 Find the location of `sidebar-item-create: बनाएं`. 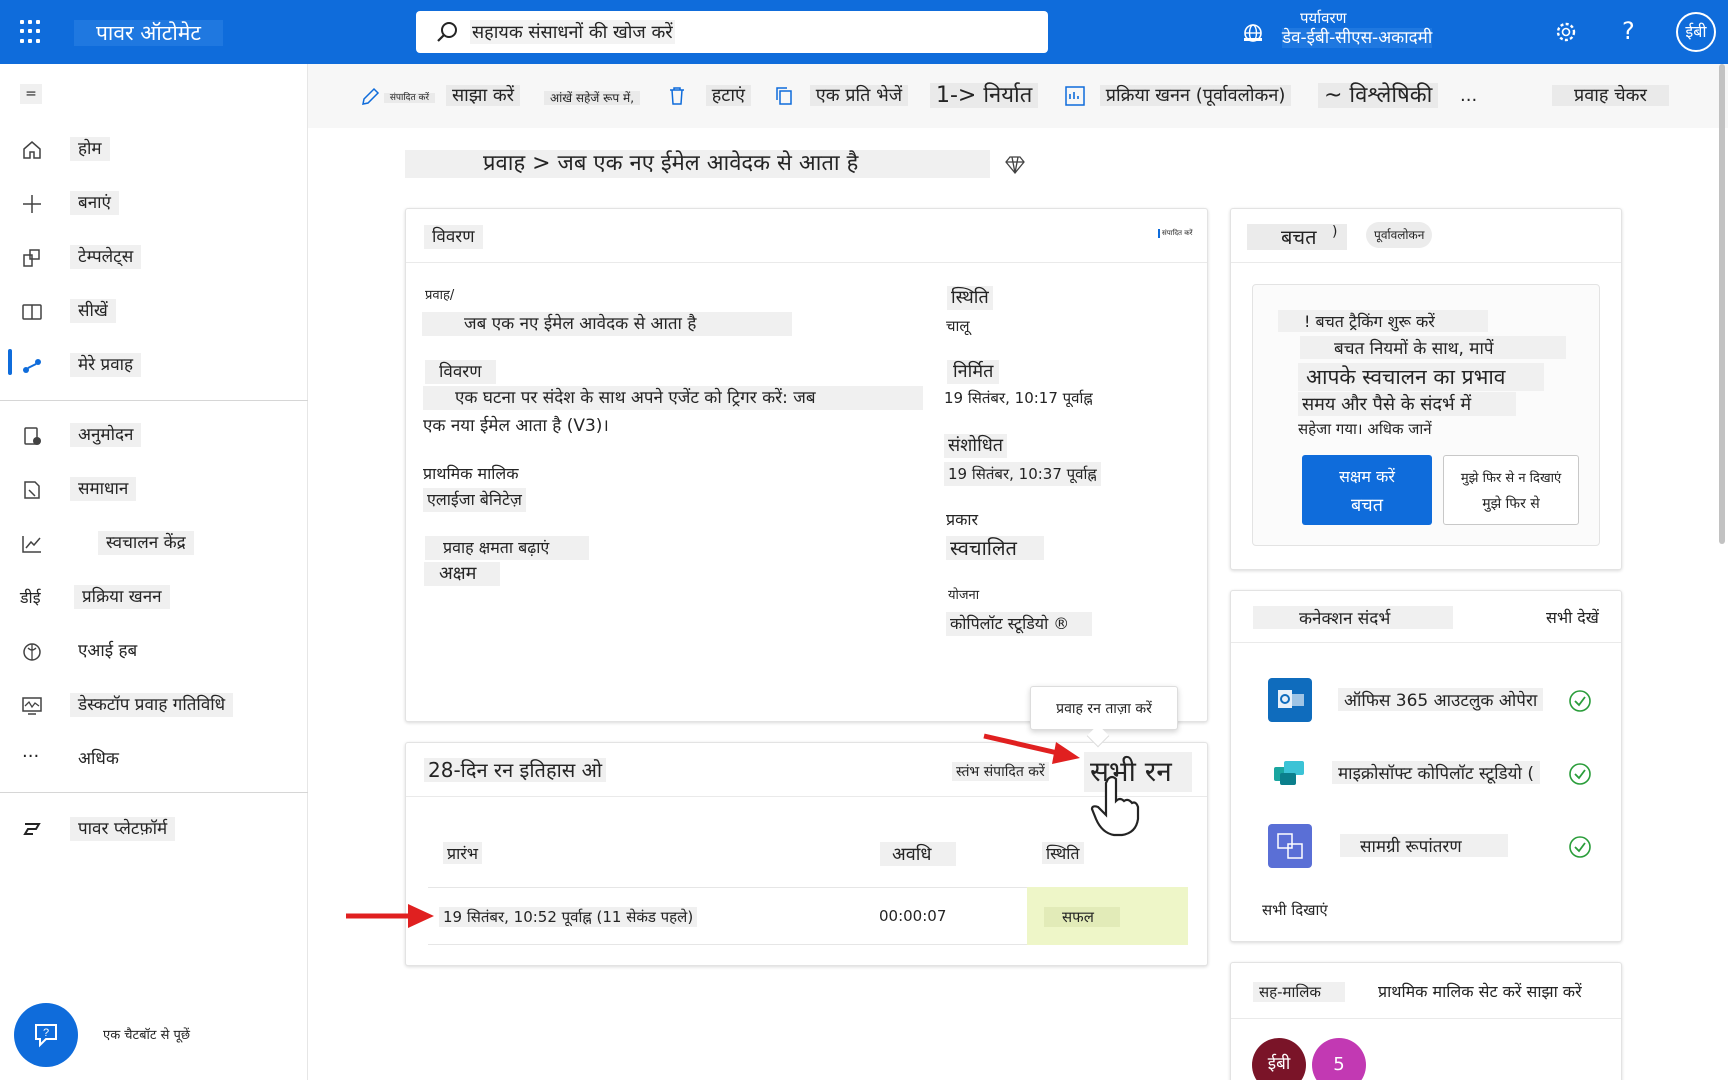

sidebar-item-create: बनाएं is located at coordinates (154, 202).